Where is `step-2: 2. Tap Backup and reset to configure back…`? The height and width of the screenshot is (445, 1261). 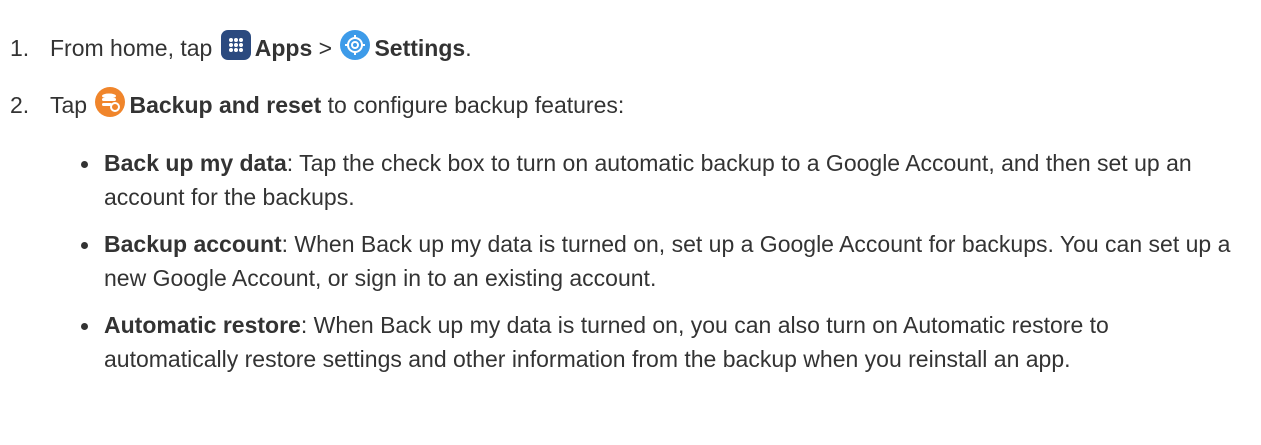 step-2: 2. Tap Backup and reset to configure back… is located at coordinates (317, 104).